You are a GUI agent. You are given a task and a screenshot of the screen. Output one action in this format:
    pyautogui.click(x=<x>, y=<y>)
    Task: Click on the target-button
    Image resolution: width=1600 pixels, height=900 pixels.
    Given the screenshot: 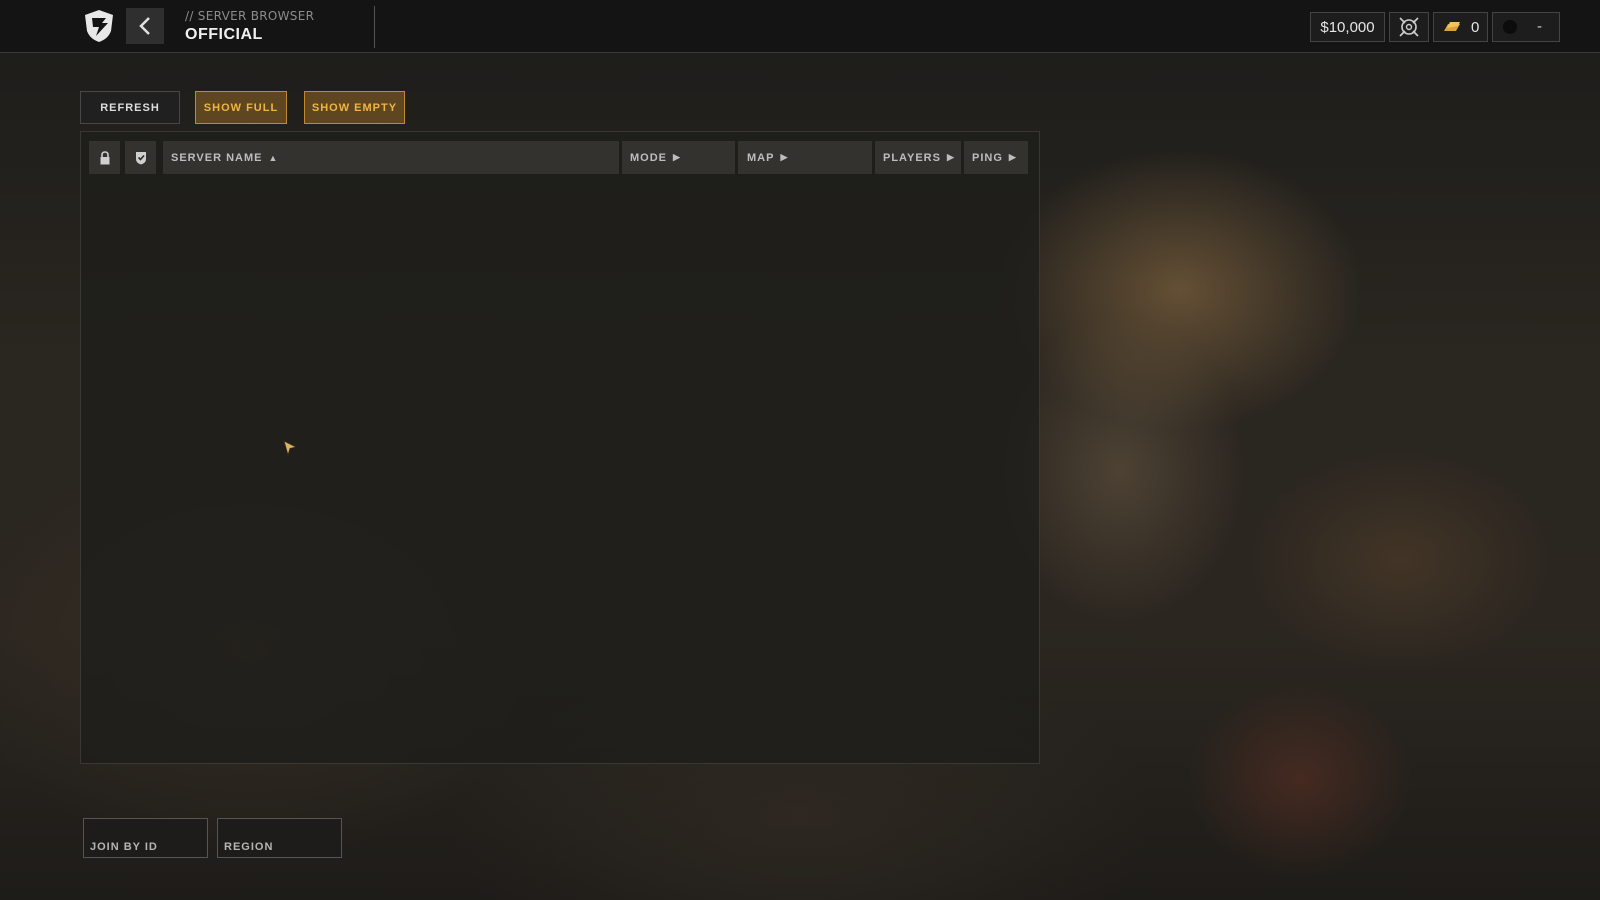 What is the action you would take?
    pyautogui.click(x=1409, y=27)
    